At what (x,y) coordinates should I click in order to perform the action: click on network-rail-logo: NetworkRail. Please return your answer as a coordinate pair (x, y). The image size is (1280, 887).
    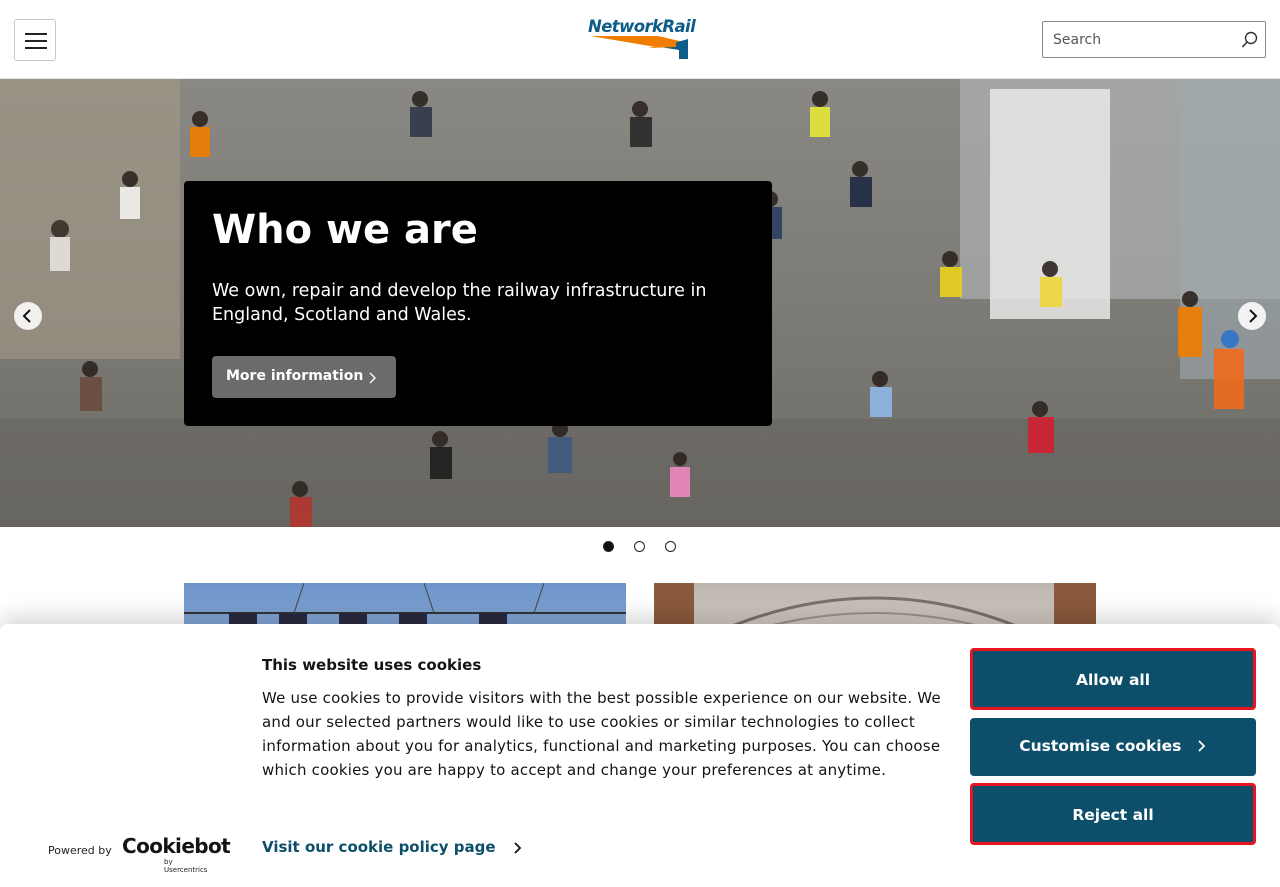
    Looking at the image, I should click on (642, 38).